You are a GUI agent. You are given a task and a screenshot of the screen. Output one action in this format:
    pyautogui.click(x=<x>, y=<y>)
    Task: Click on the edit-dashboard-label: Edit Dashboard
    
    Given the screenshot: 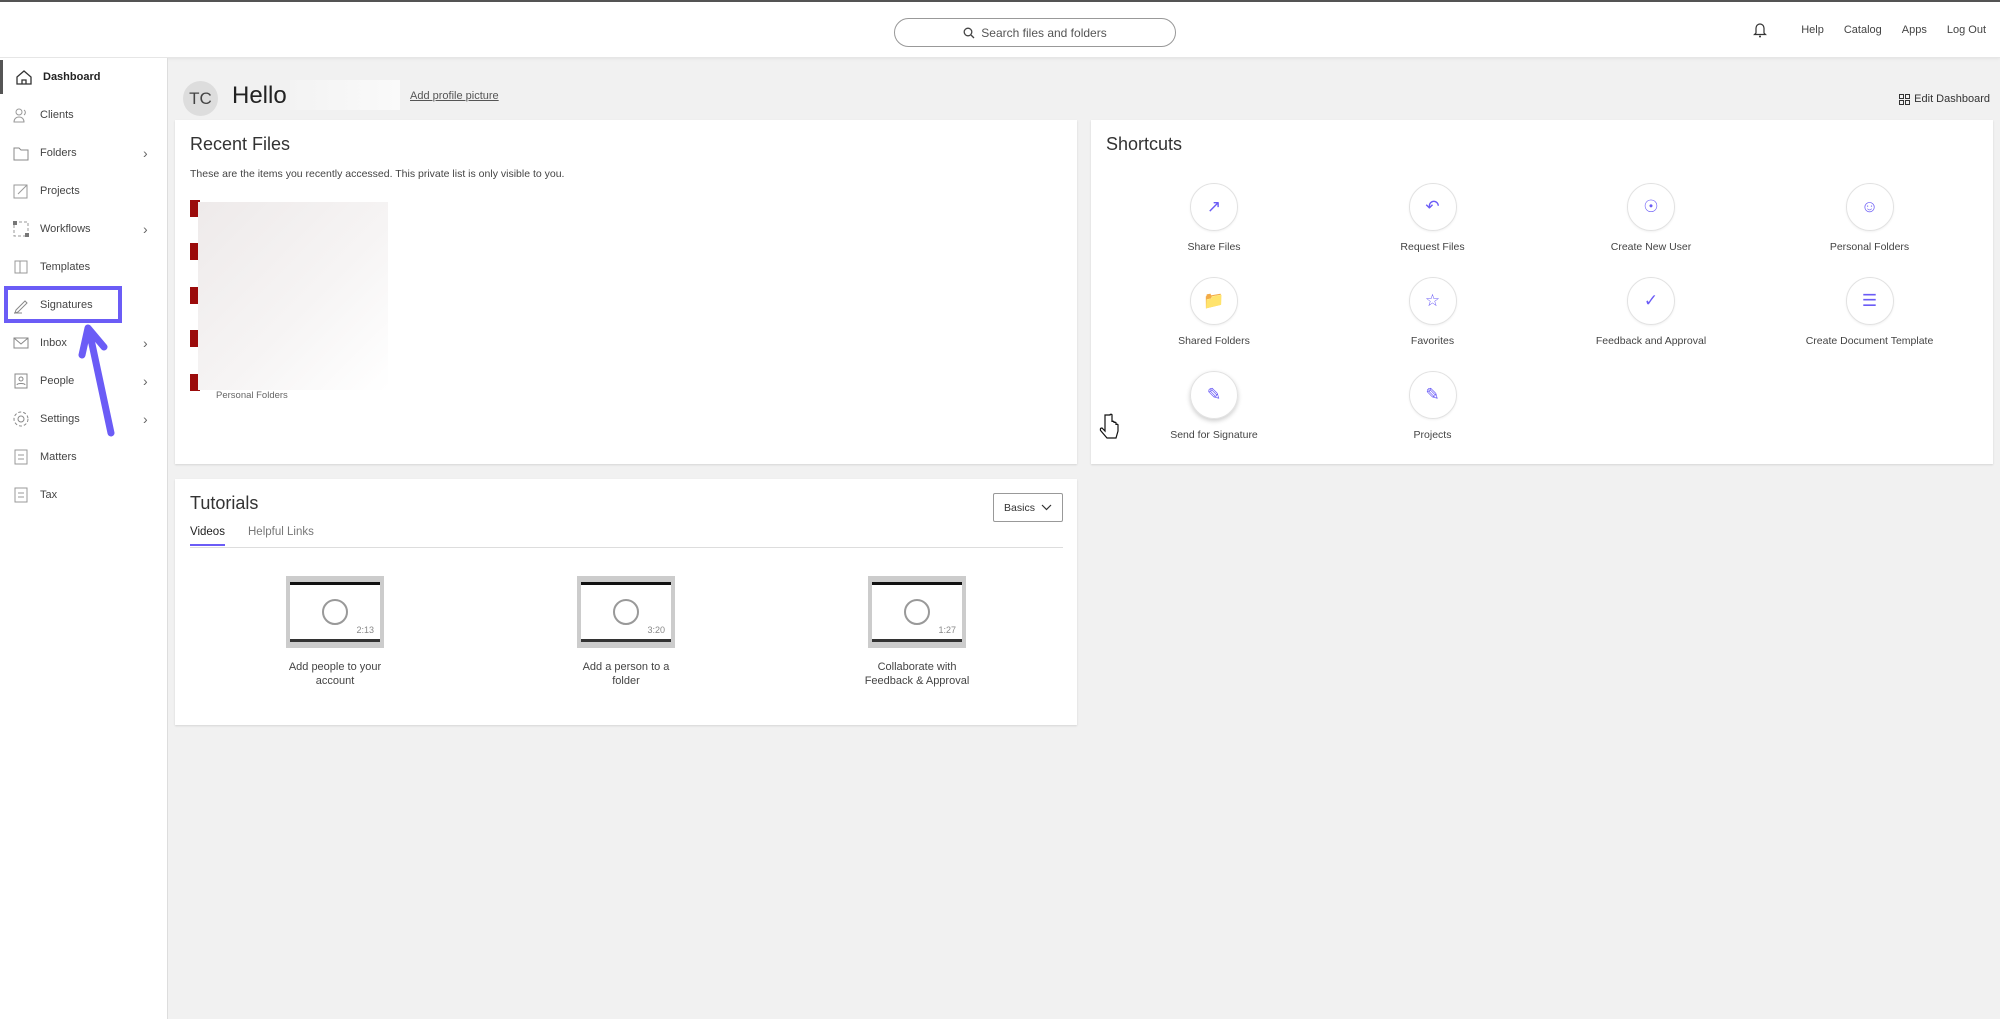 What is the action you would take?
    pyautogui.click(x=1952, y=99)
    